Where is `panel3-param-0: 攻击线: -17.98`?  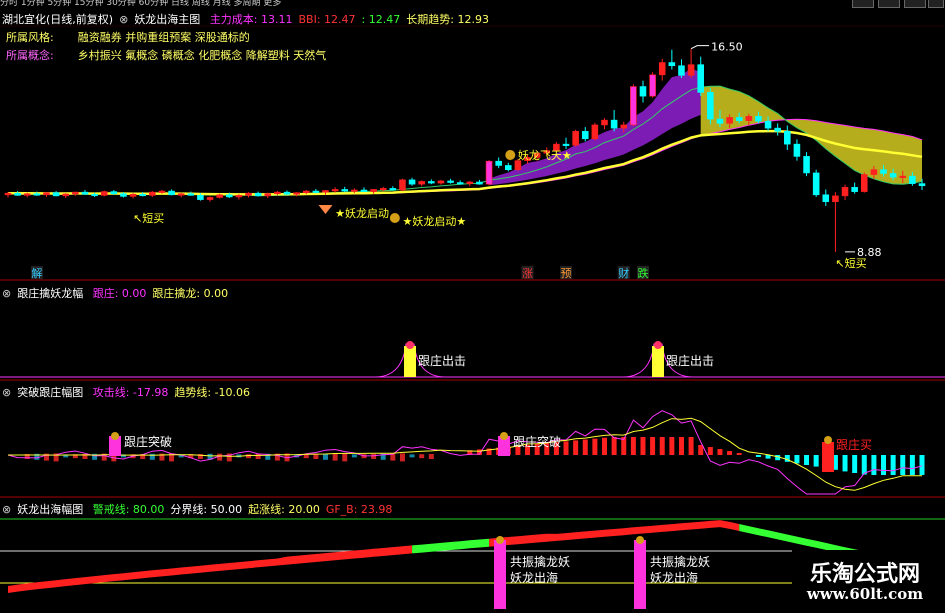
panel3-param-0: 攻击线: -17.98 is located at coordinates (130, 392).